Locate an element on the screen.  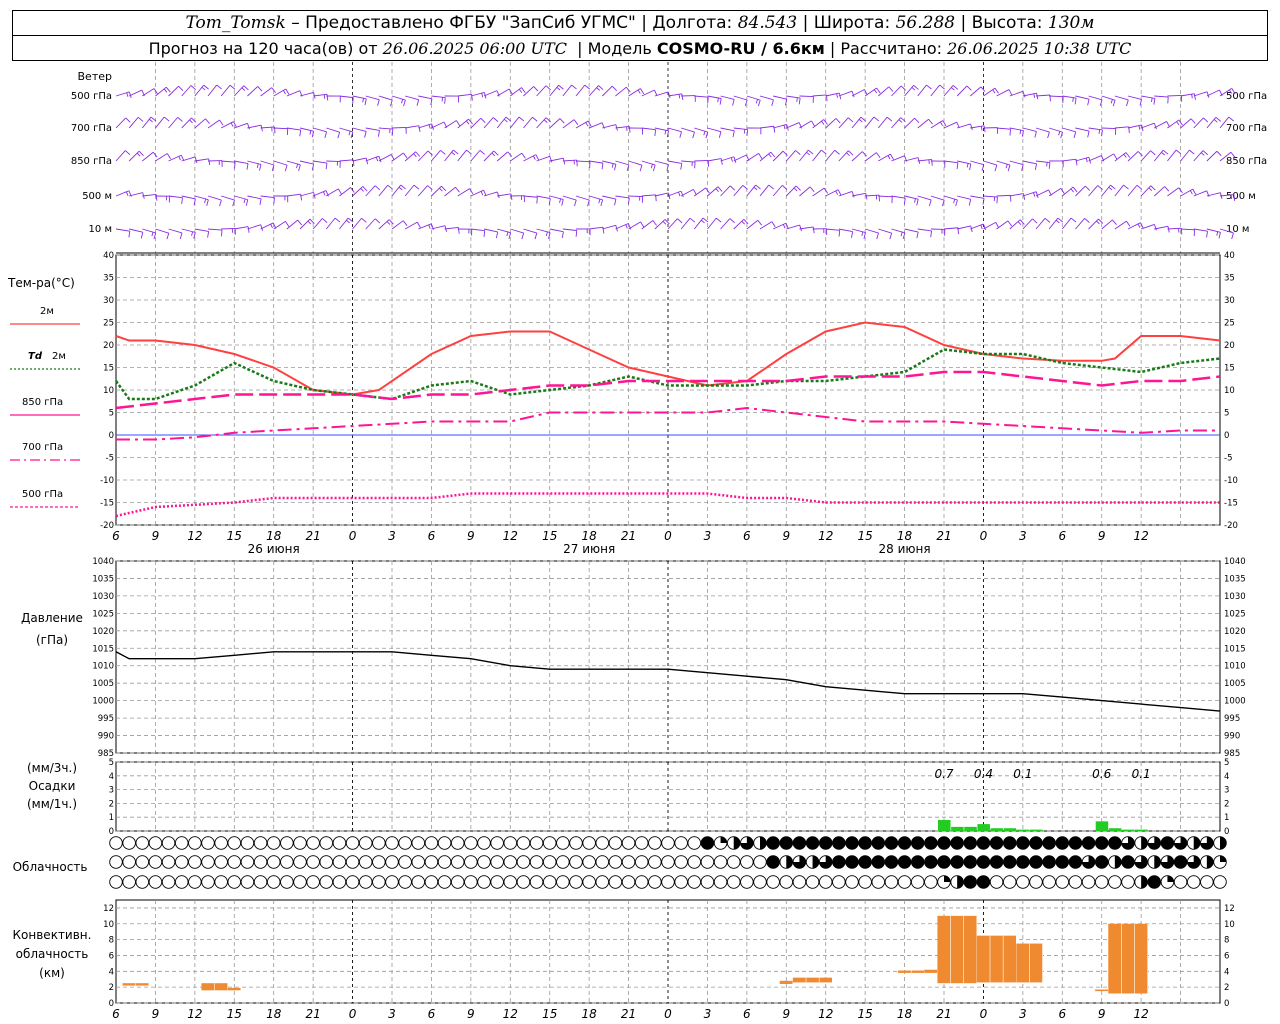
ytick-right: 1040 is located at coordinates (1235, 562).